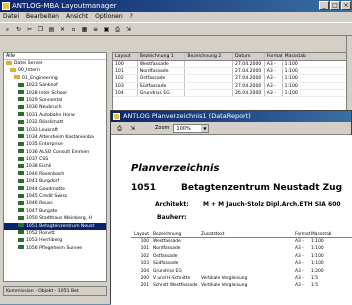 The width and height of the screenshot is (352, 305). I want to click on menu-ansicht: Ansicht, so click(77, 17).